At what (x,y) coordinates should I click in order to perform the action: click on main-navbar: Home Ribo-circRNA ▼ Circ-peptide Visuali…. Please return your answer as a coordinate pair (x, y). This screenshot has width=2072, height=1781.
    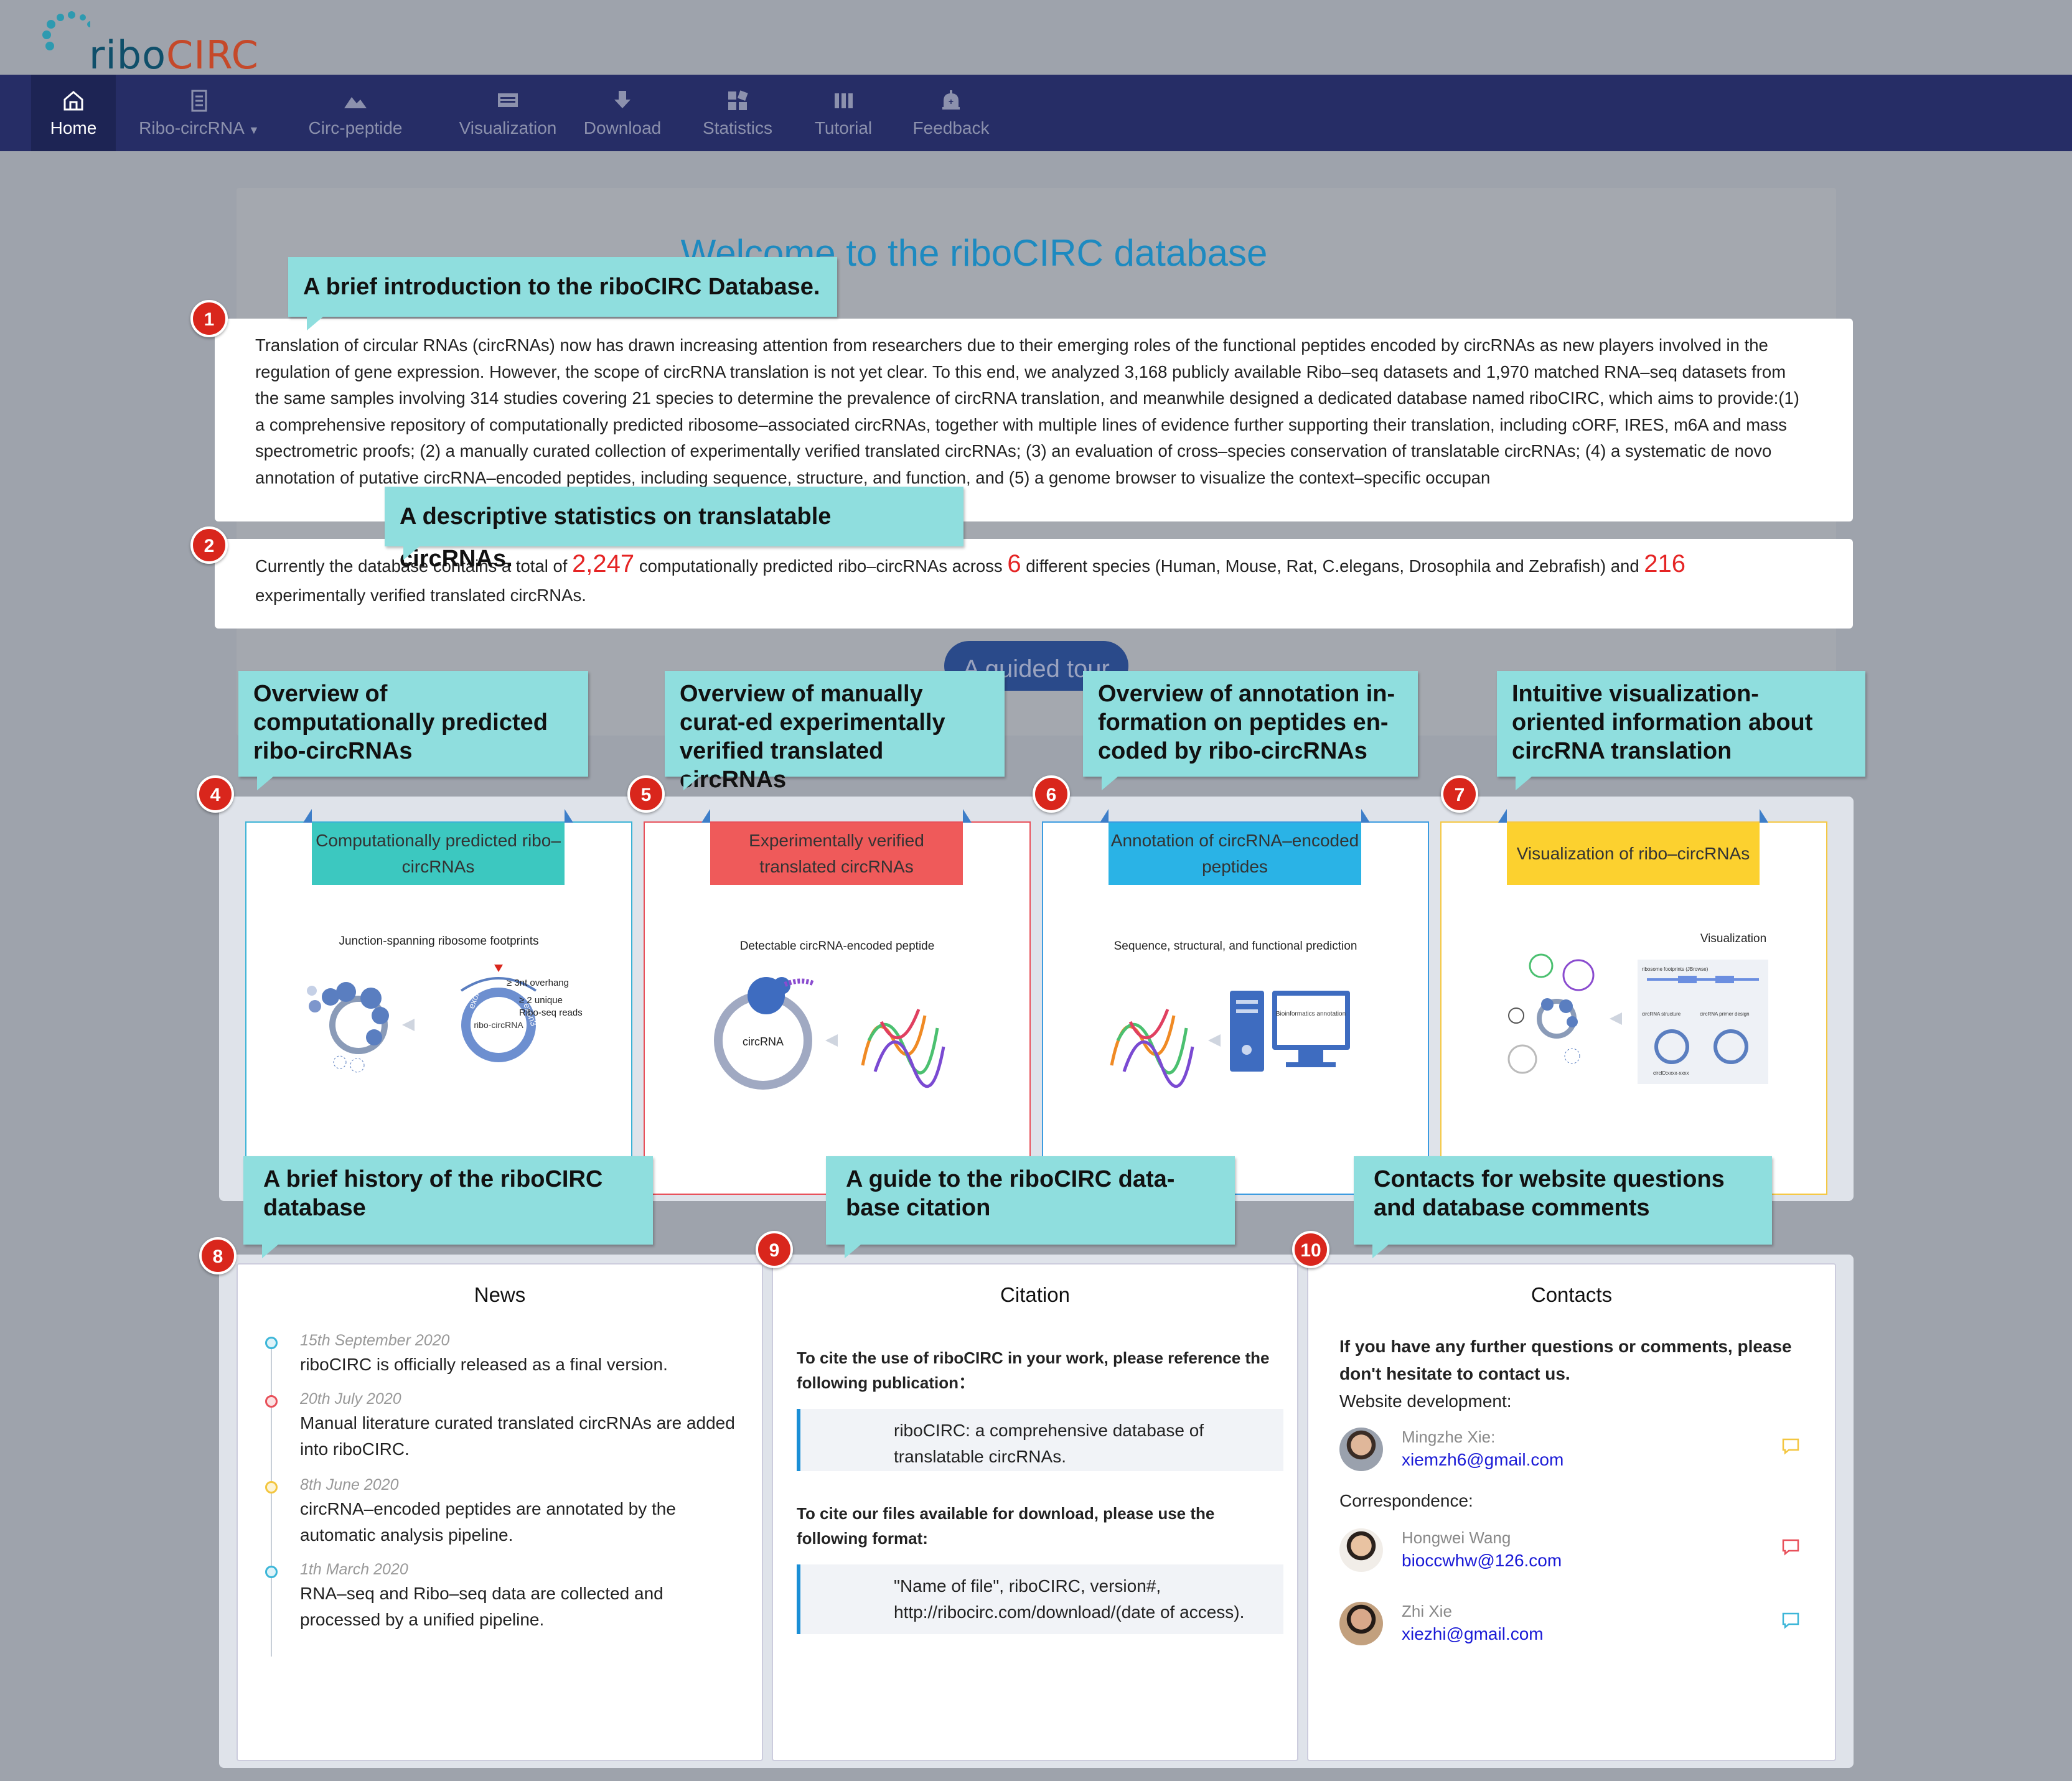
    Looking at the image, I should click on (1036, 113).